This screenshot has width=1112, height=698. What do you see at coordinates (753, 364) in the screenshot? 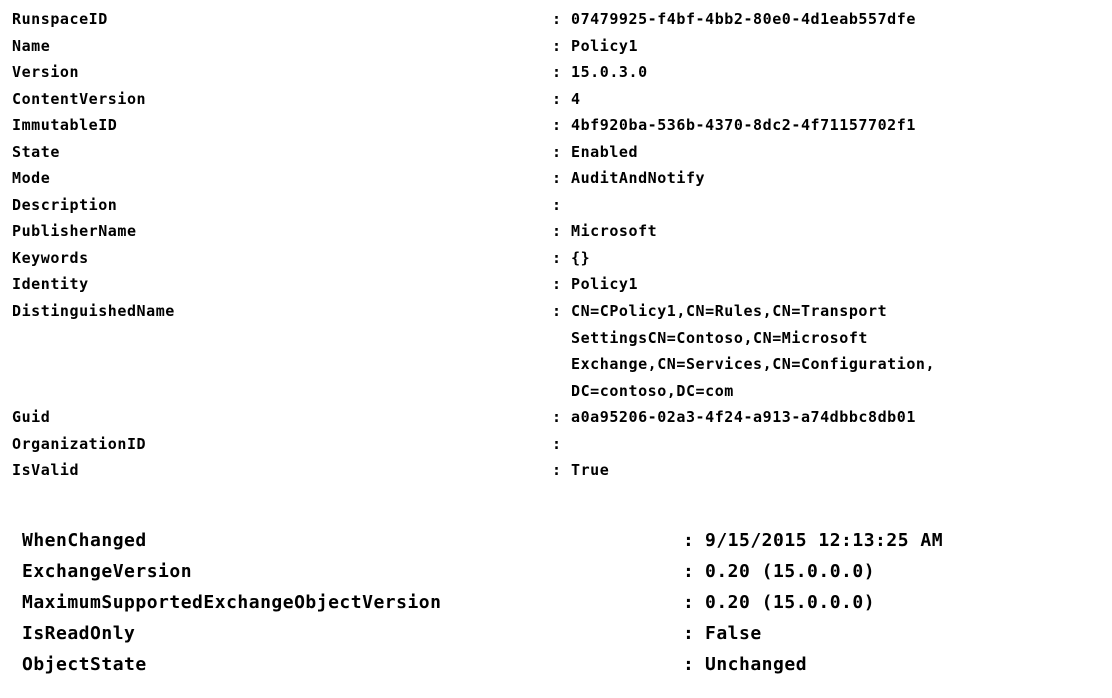
I see `property-value-line: Exchange,CN=Services,CN=Configuration,` at bounding box center [753, 364].